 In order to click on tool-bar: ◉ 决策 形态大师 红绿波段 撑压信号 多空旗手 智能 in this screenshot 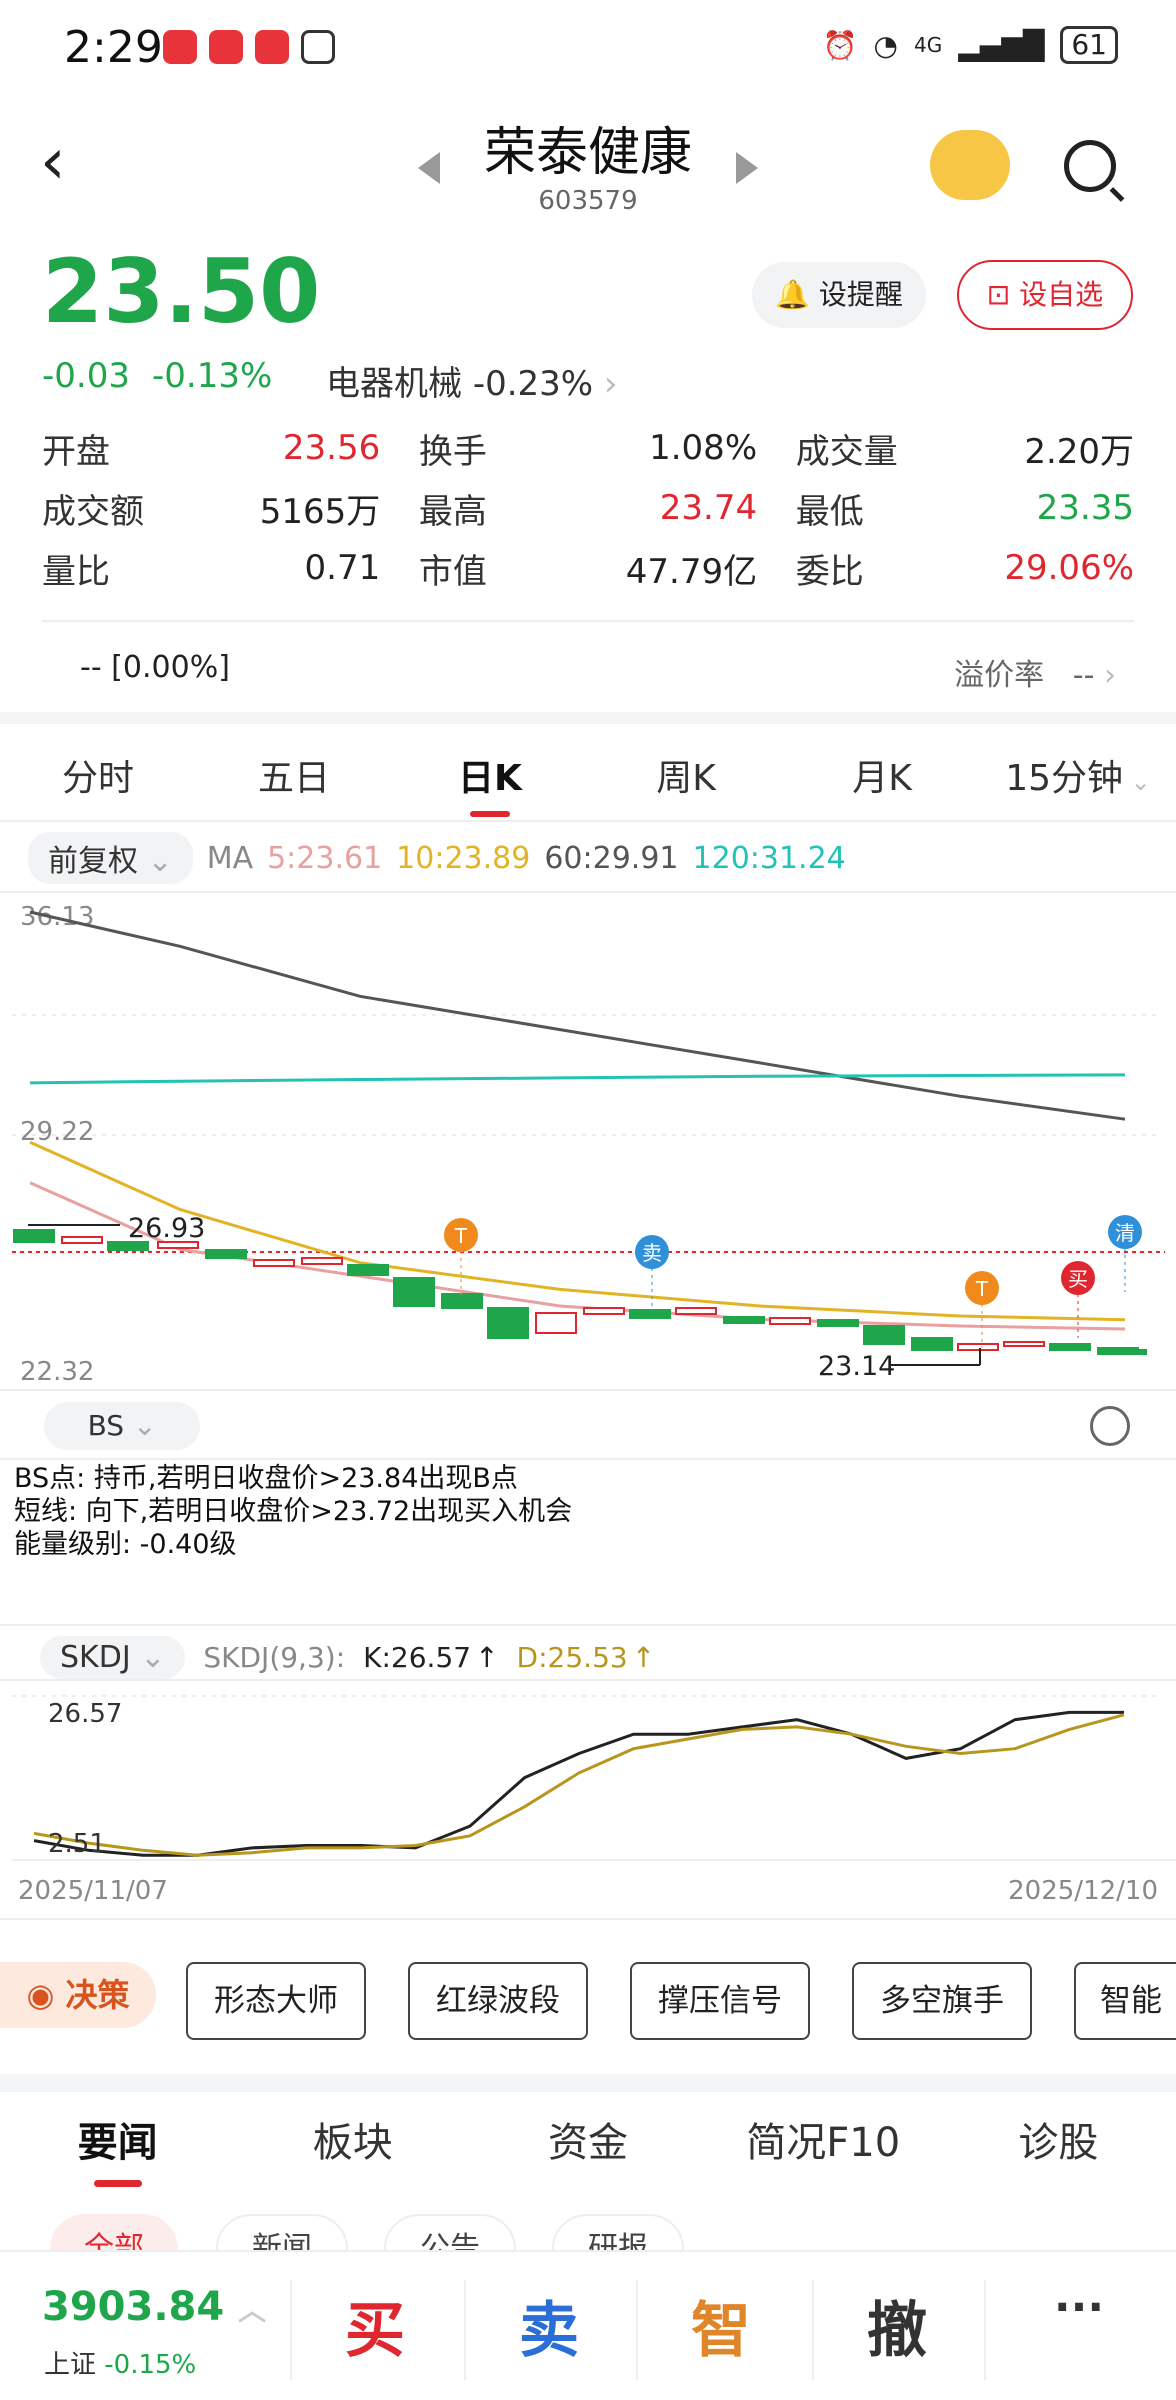, I will do `click(588, 2001)`.